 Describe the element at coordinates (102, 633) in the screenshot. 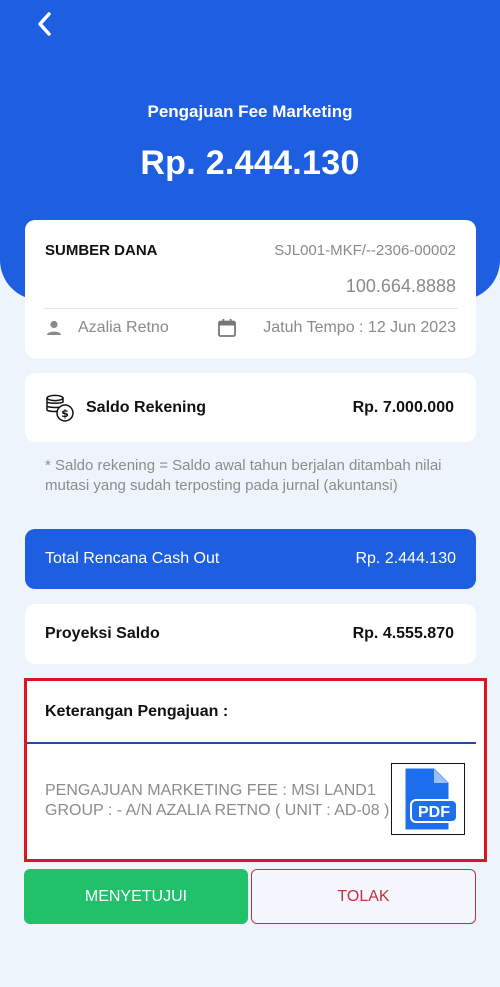

I see `proyeksi-saldo-label: Proyeksi Saldo` at that location.